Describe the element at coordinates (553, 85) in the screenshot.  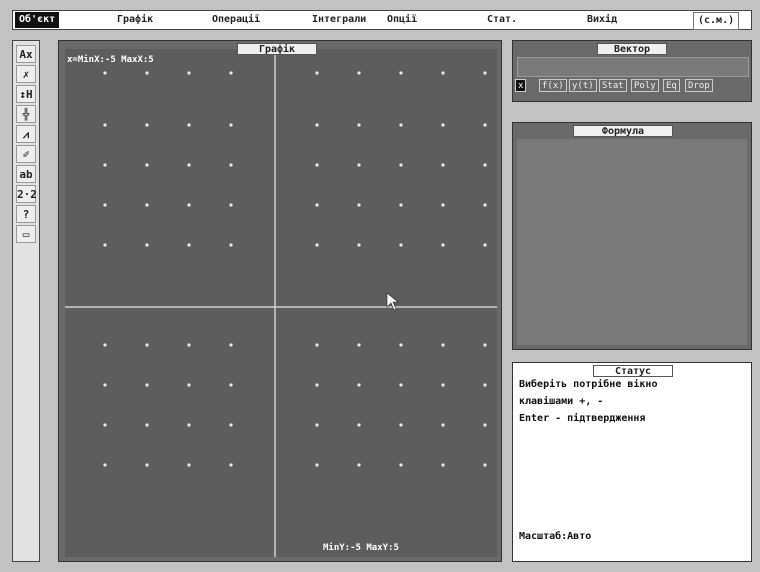
I see `tab-fx: f(x)` at that location.